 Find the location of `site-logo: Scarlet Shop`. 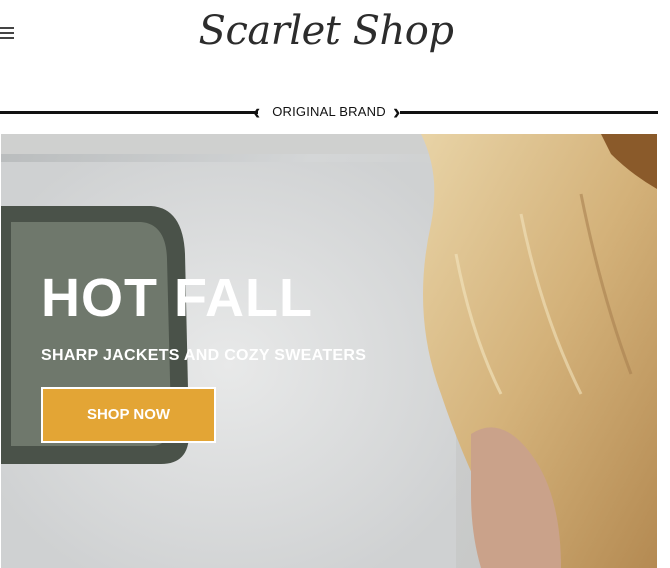

site-logo: Scarlet Shop is located at coordinates (330, 31).